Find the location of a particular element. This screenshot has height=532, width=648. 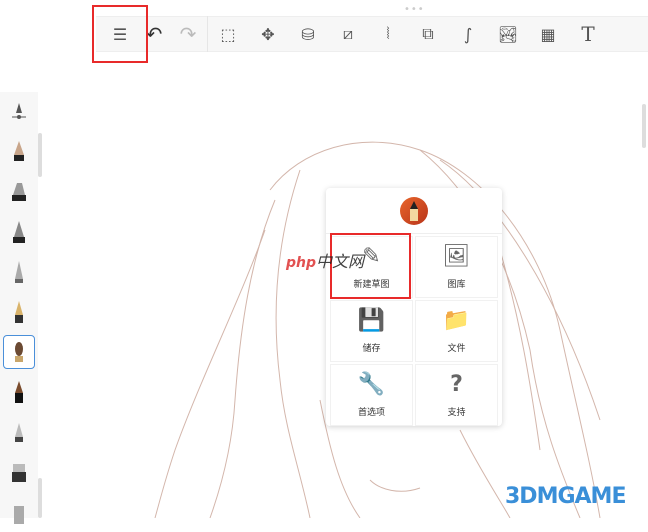

inking-brush-icon is located at coordinates (19, 232).